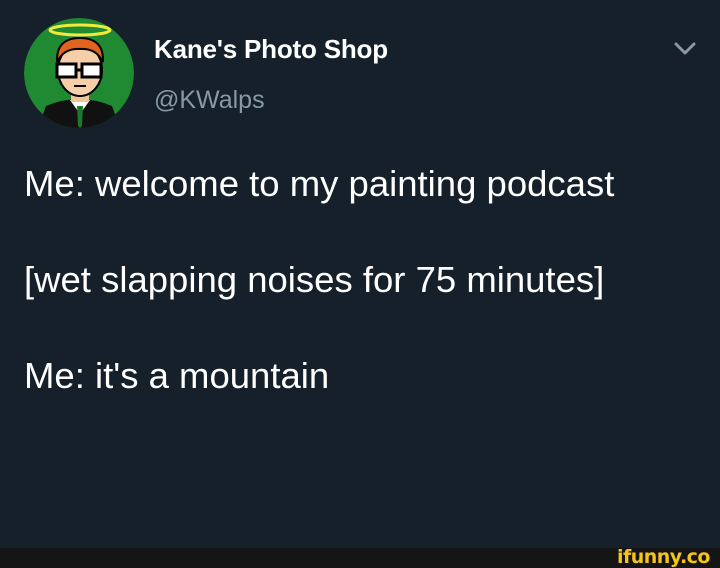  What do you see at coordinates (663, 557) in the screenshot?
I see `ifunny-watermark: ifunny.co` at bounding box center [663, 557].